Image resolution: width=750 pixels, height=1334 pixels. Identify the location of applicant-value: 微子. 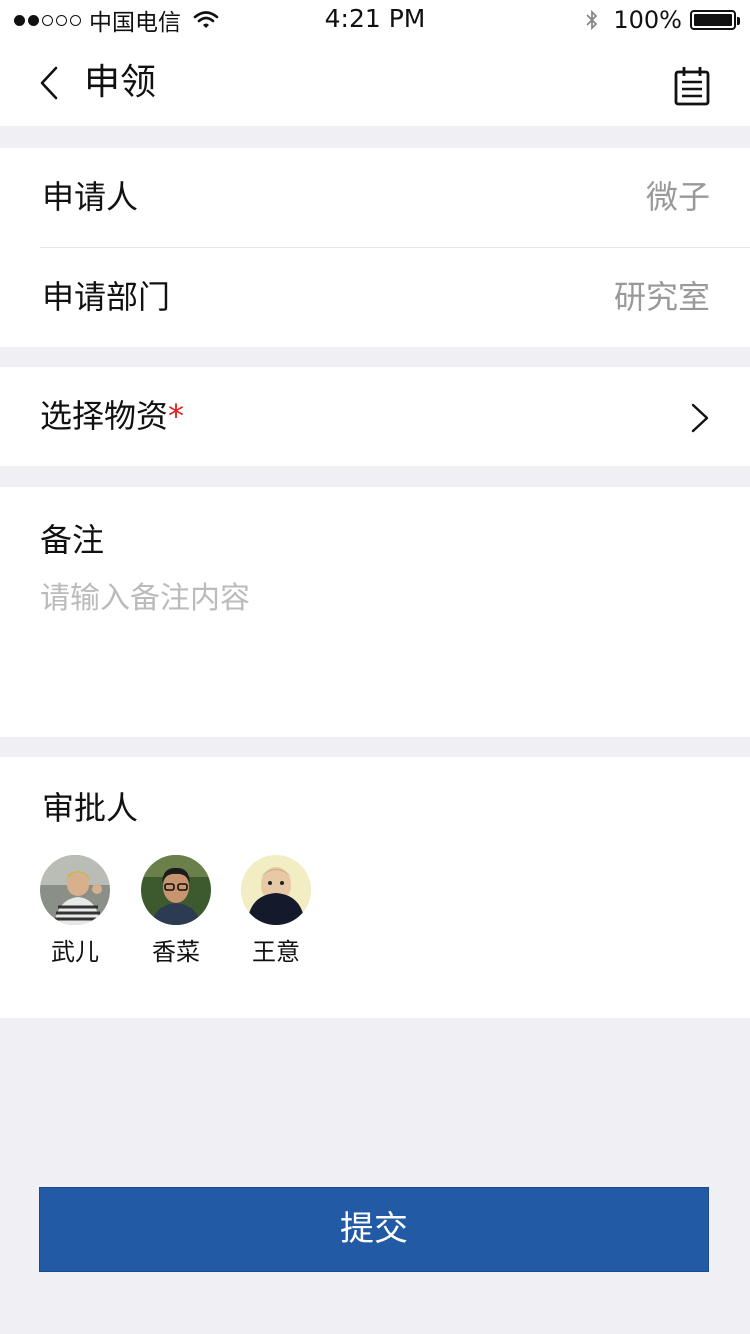
(677, 197).